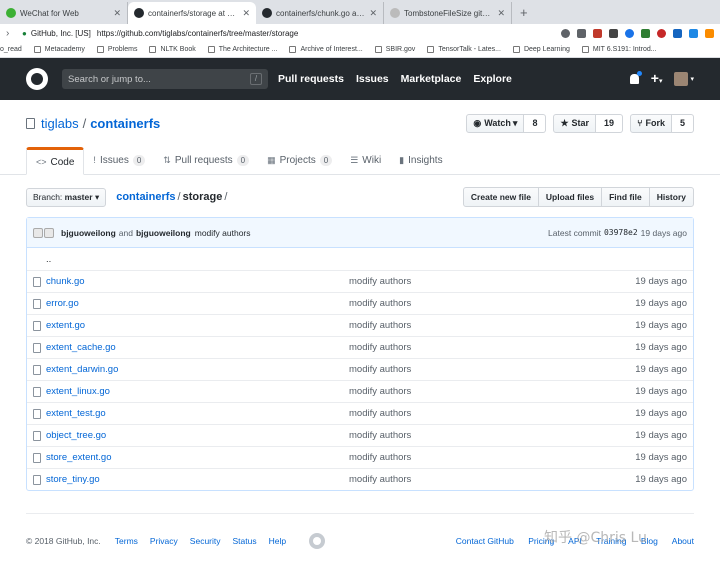  I want to click on commit-author: bjguoweilong, so click(88, 233).